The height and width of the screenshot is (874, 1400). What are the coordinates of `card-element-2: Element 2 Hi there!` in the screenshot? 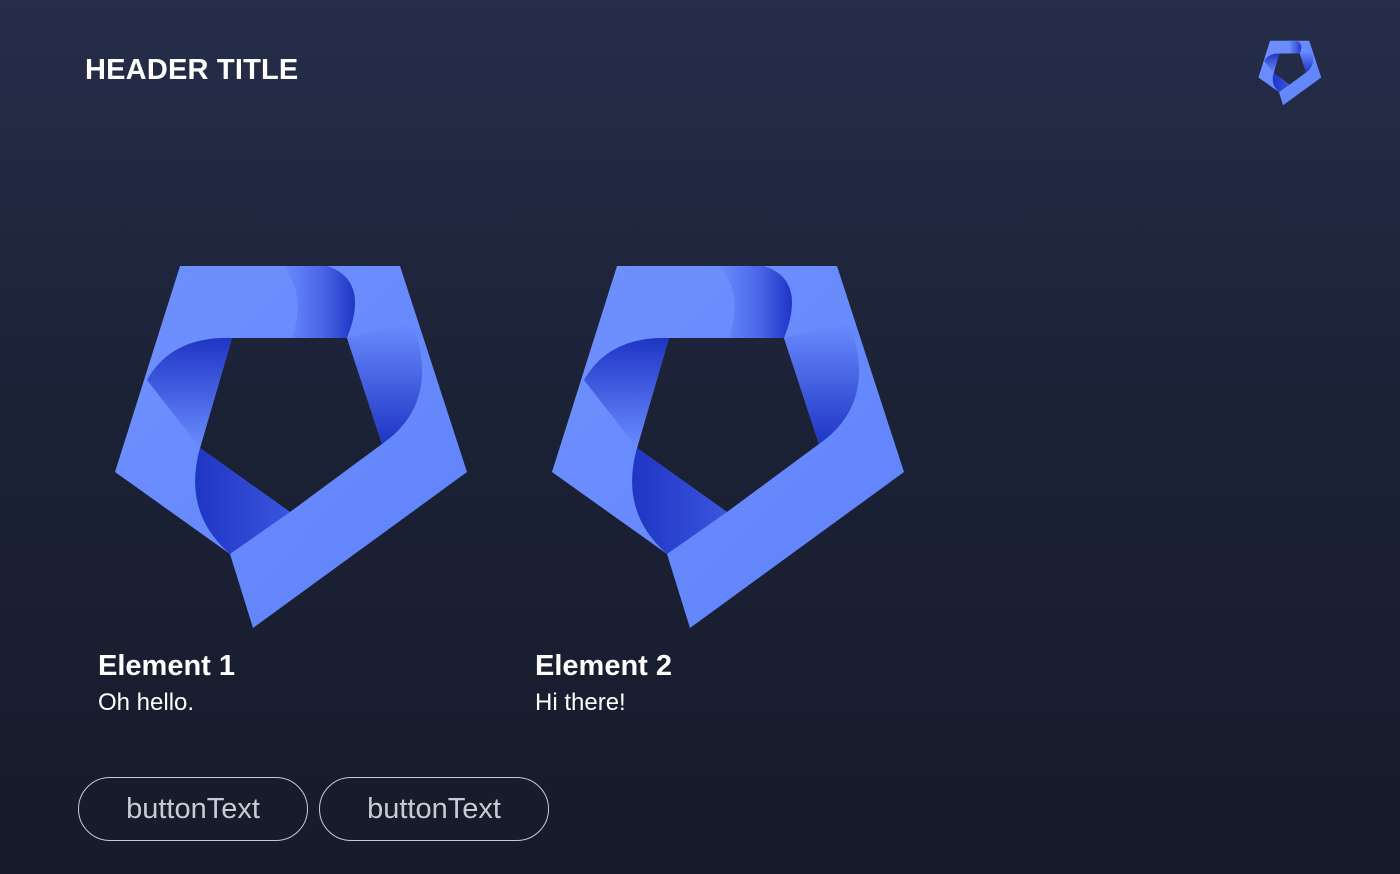 It's located at (722, 489).